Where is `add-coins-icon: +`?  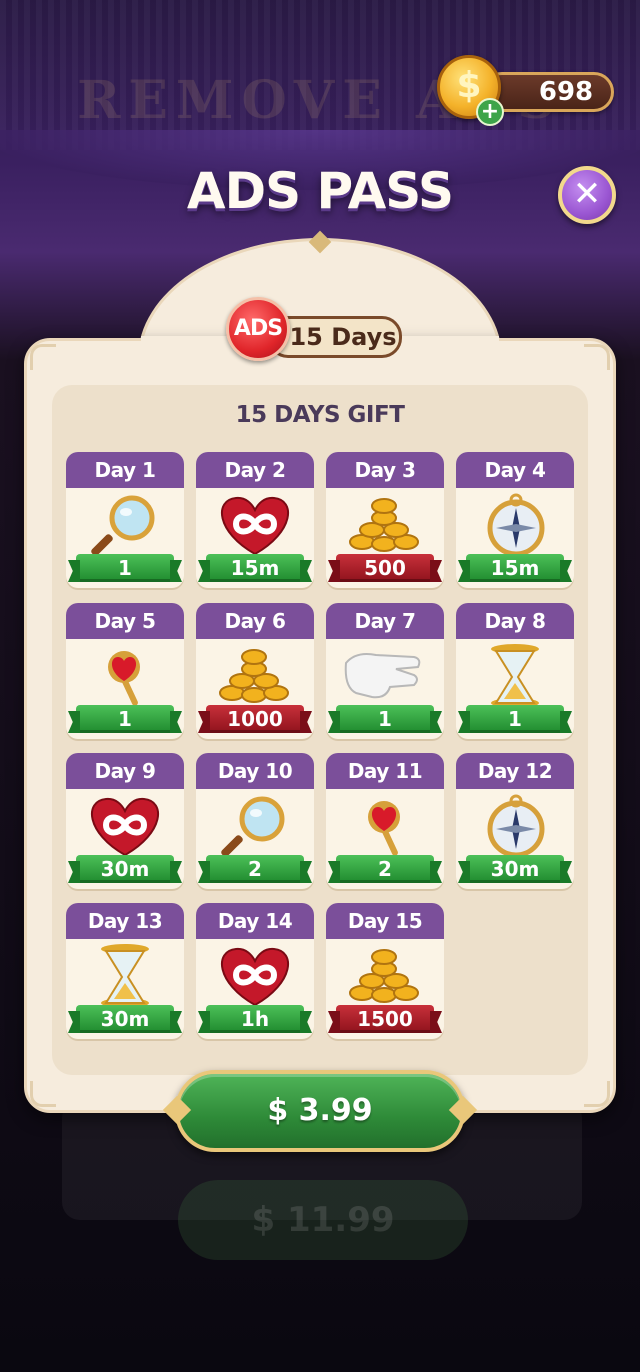
add-coins-icon: + is located at coordinates (490, 112).